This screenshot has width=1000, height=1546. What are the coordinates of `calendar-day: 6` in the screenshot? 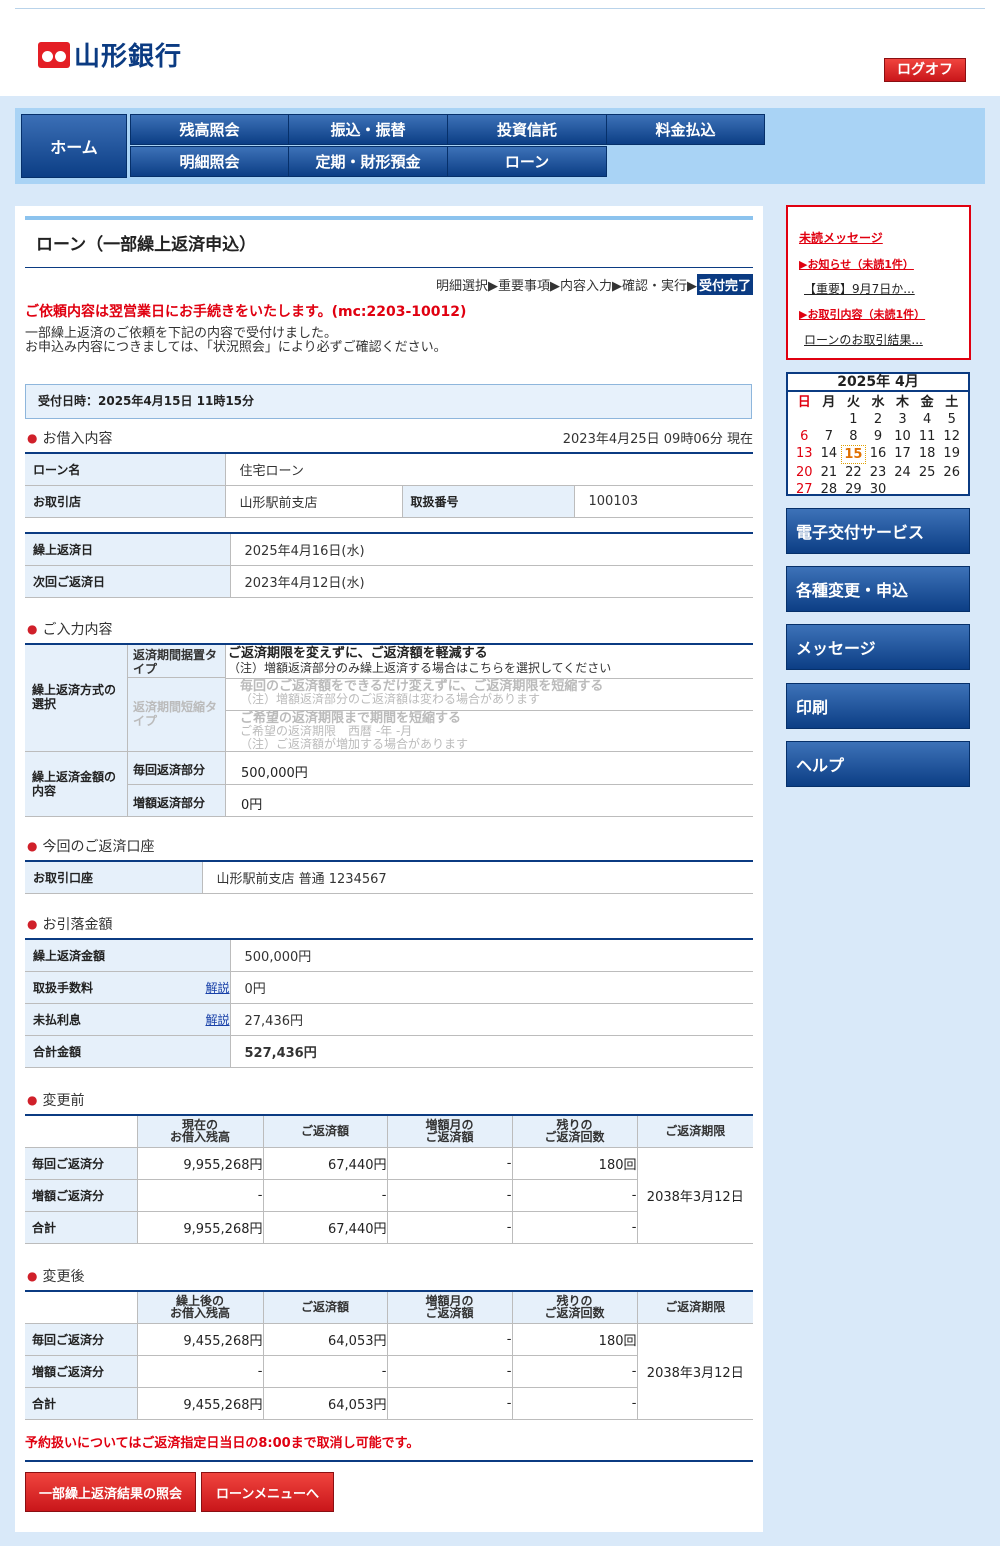 It's located at (804, 436).